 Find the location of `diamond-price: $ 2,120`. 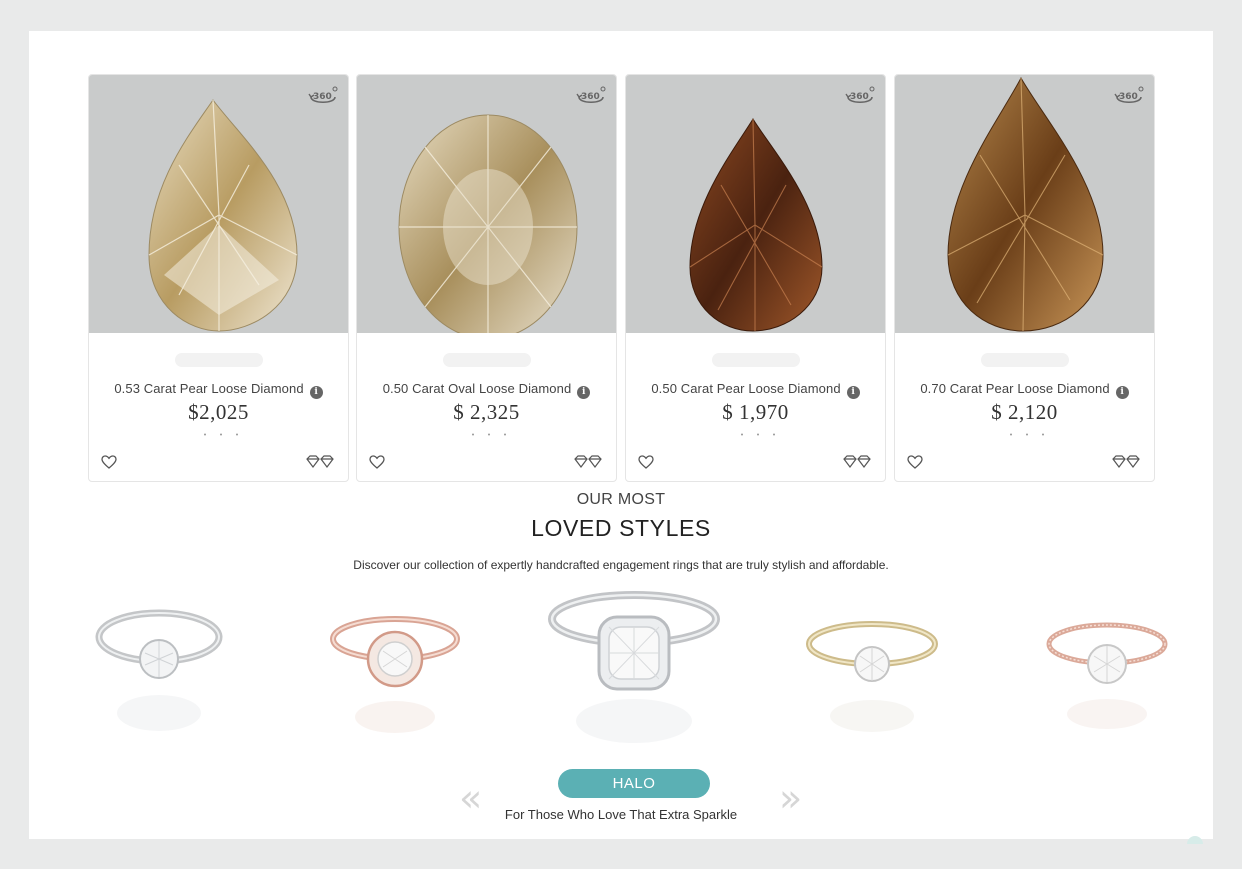

diamond-price: $ 2,120 is located at coordinates (1024, 412).